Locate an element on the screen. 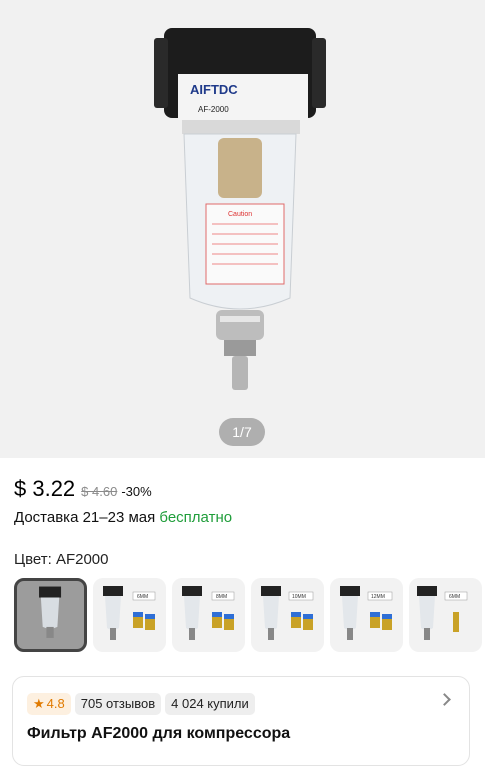 The width and height of the screenshot is (485, 766). svg-text: 12MM is located at coordinates (378, 597).